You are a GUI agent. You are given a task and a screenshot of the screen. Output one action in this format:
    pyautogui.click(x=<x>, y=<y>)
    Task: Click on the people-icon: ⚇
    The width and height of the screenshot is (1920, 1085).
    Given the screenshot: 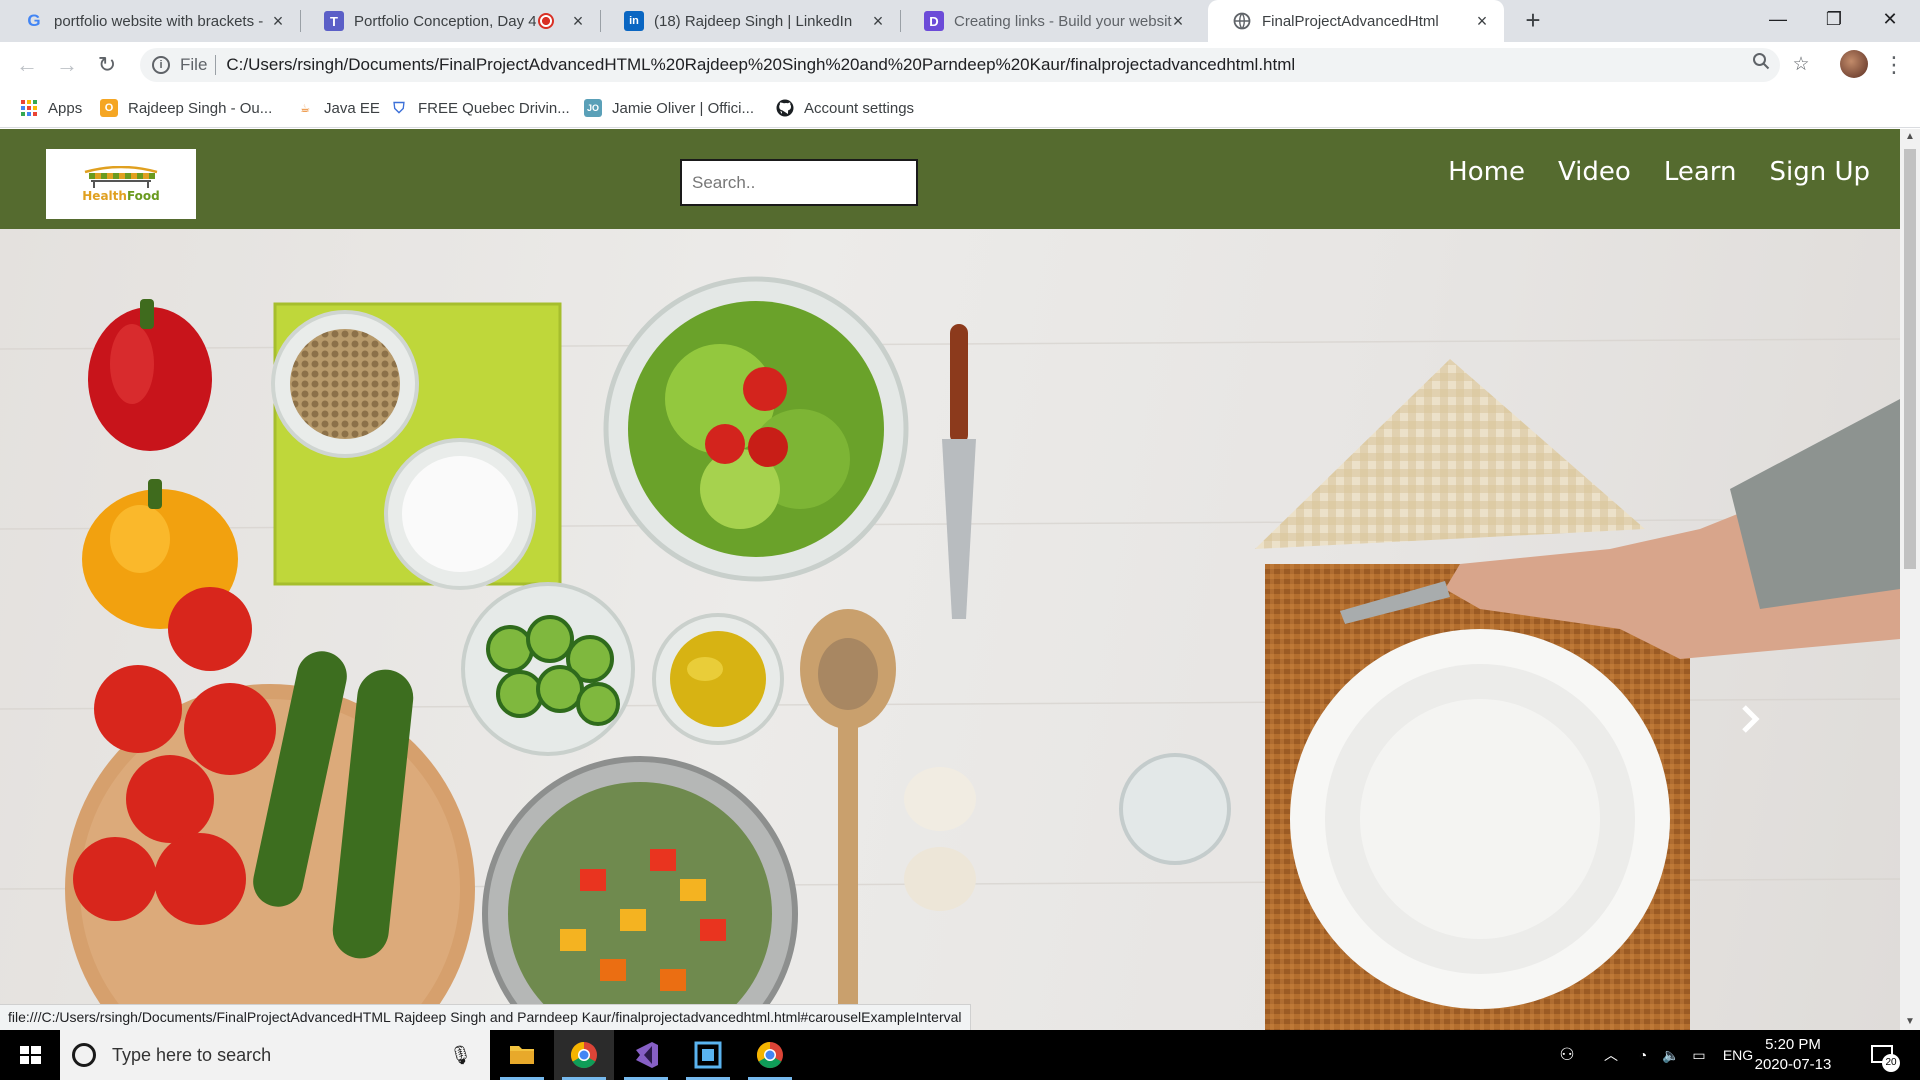 What is the action you would take?
    pyautogui.click(x=1567, y=1055)
    